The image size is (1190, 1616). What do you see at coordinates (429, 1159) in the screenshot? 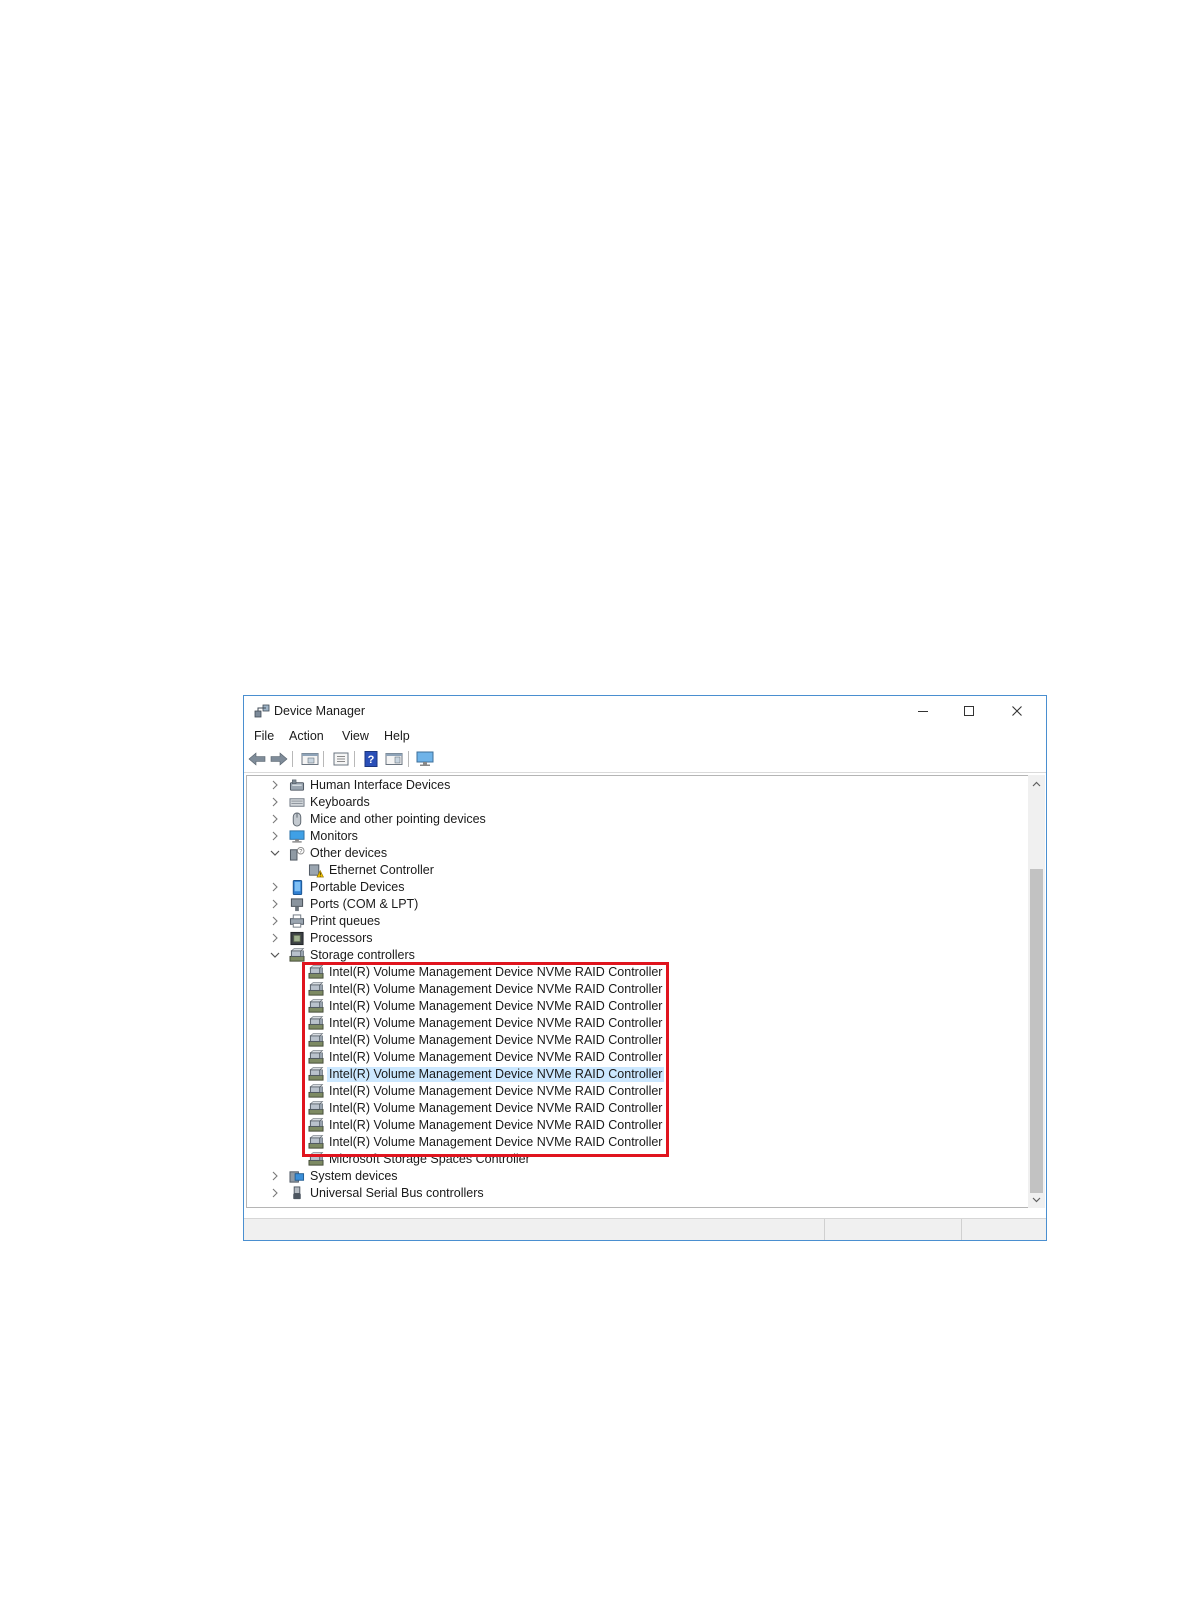
I see `tree-item-label: Microsoft Storage Spaces Controller` at bounding box center [429, 1159].